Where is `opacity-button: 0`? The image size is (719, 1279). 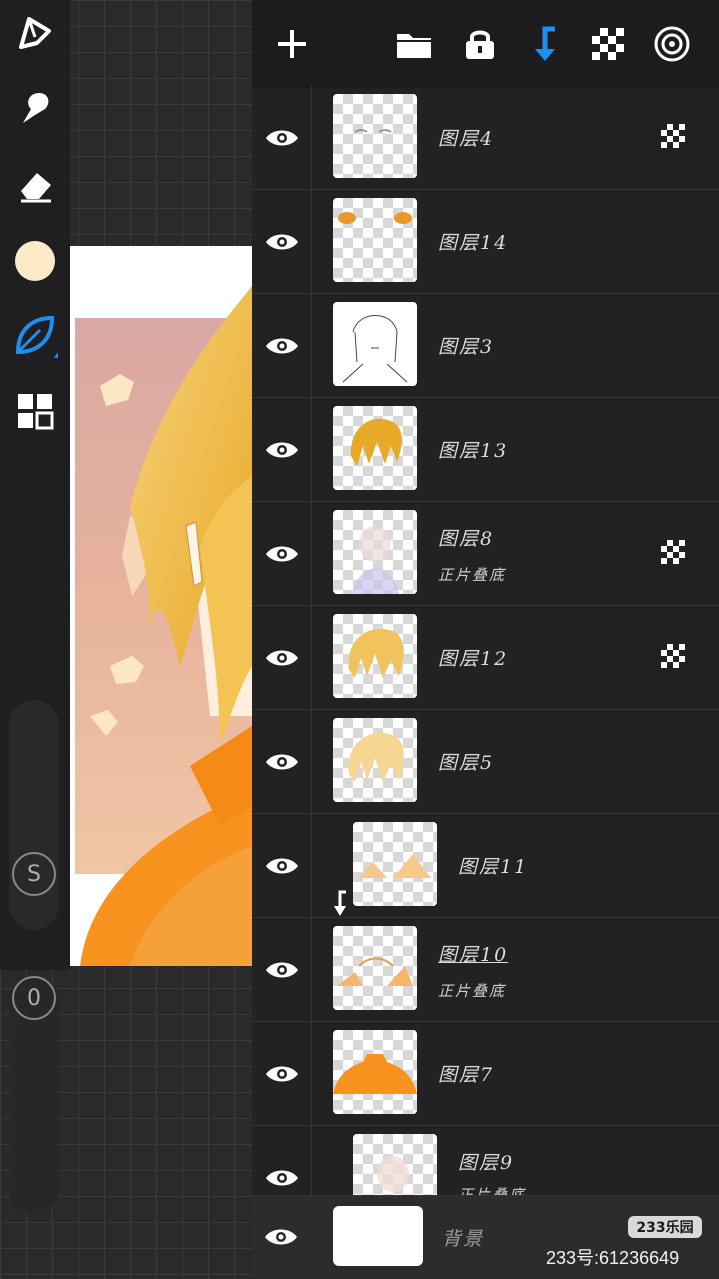 opacity-button: 0 is located at coordinates (34, 998).